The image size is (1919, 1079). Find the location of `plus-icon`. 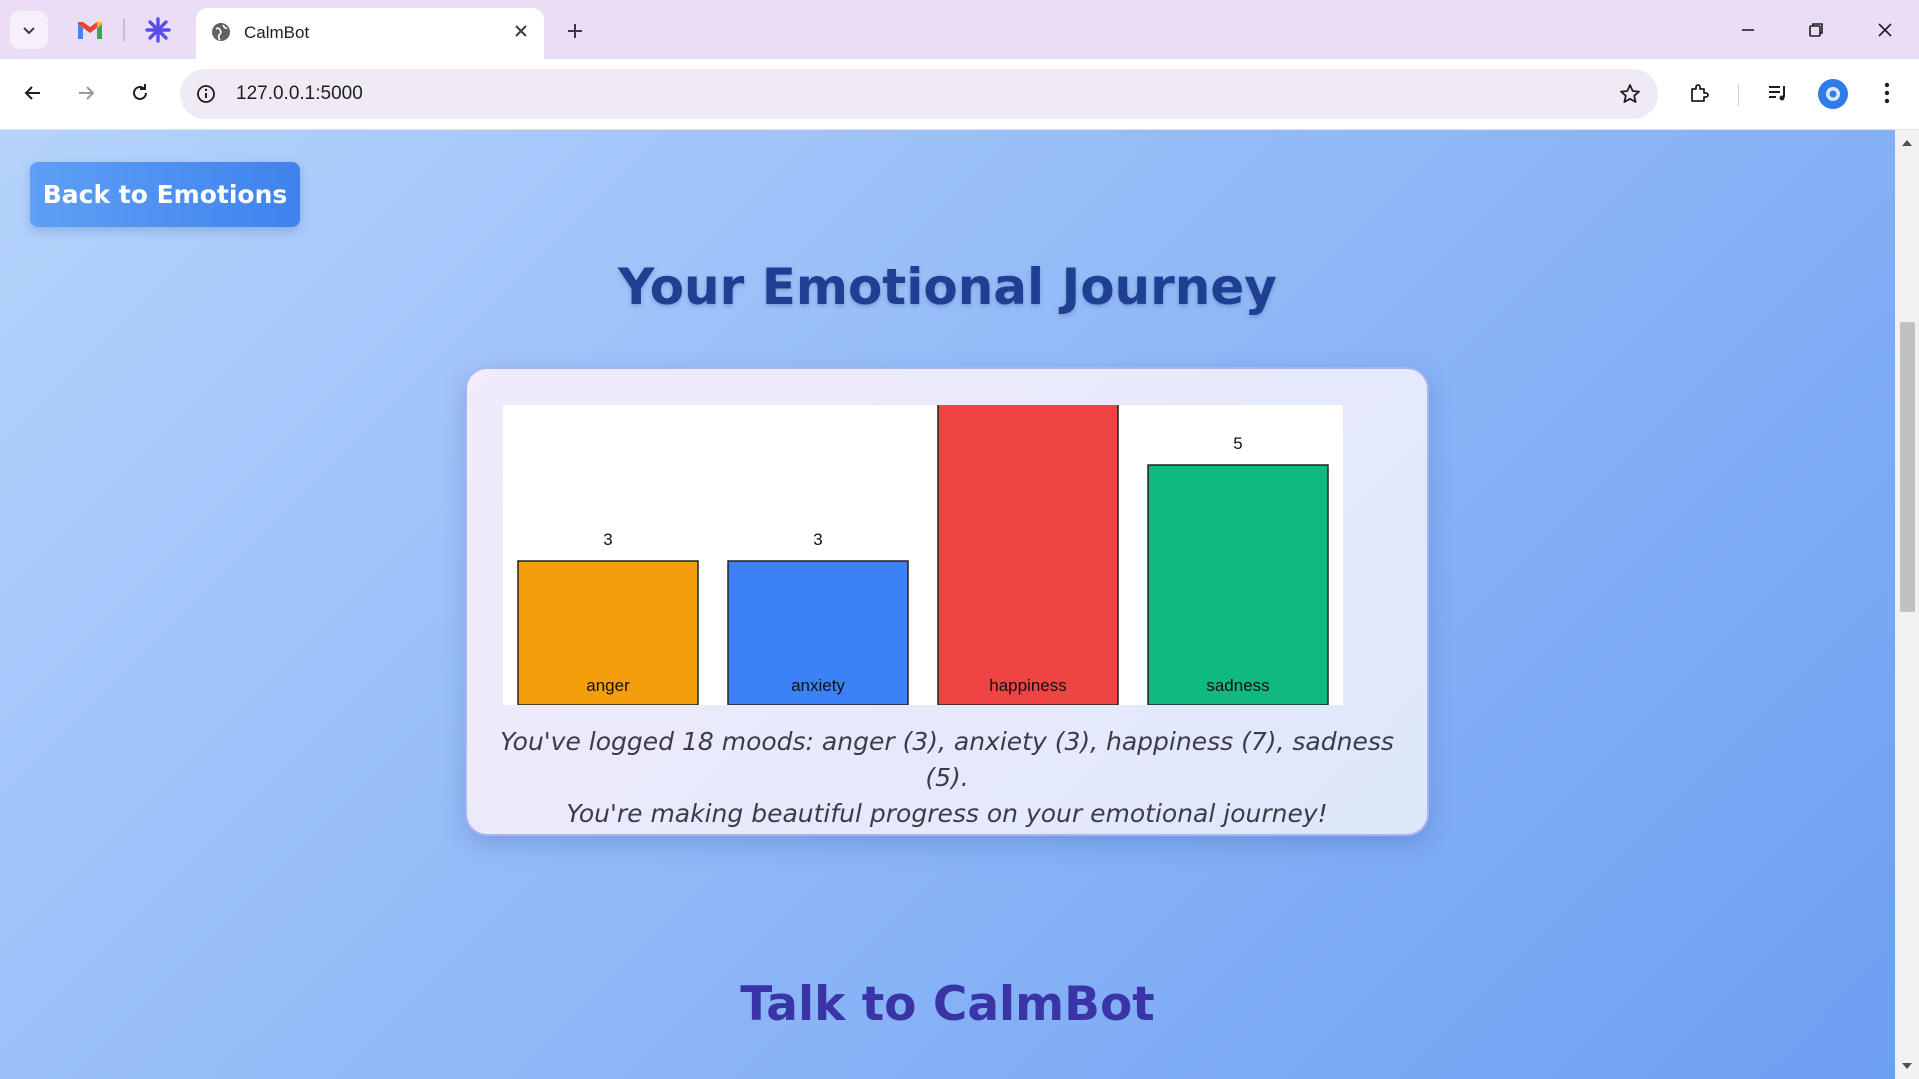

plus-icon is located at coordinates (575, 31).